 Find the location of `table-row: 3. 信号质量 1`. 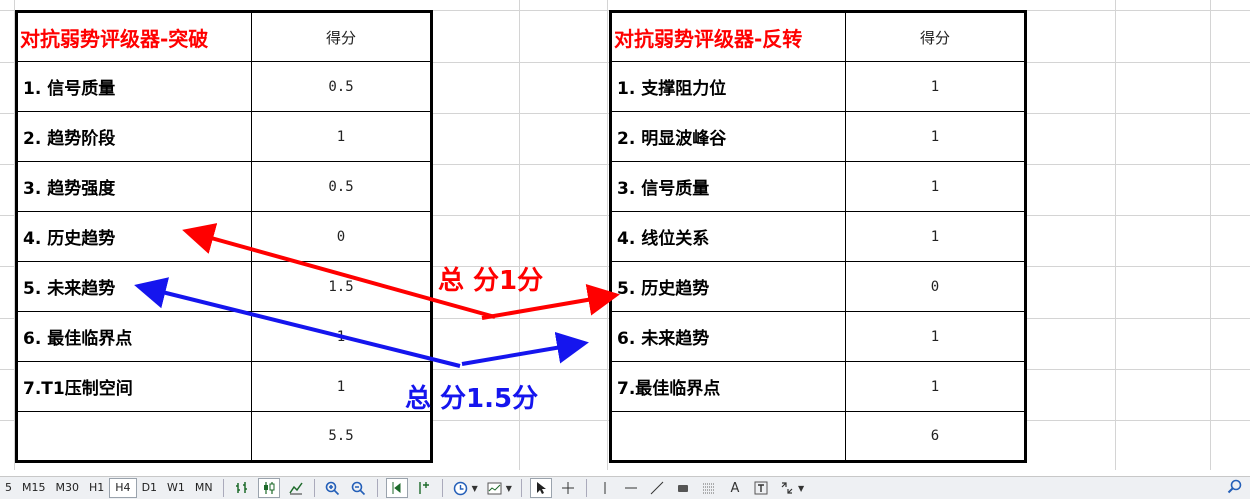

table-row: 3. 信号质量 1 is located at coordinates (818, 186).